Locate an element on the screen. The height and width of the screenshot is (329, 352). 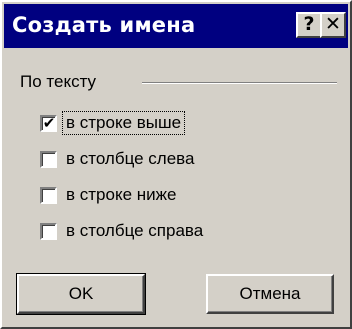
help-icon: ? is located at coordinates (309, 24).